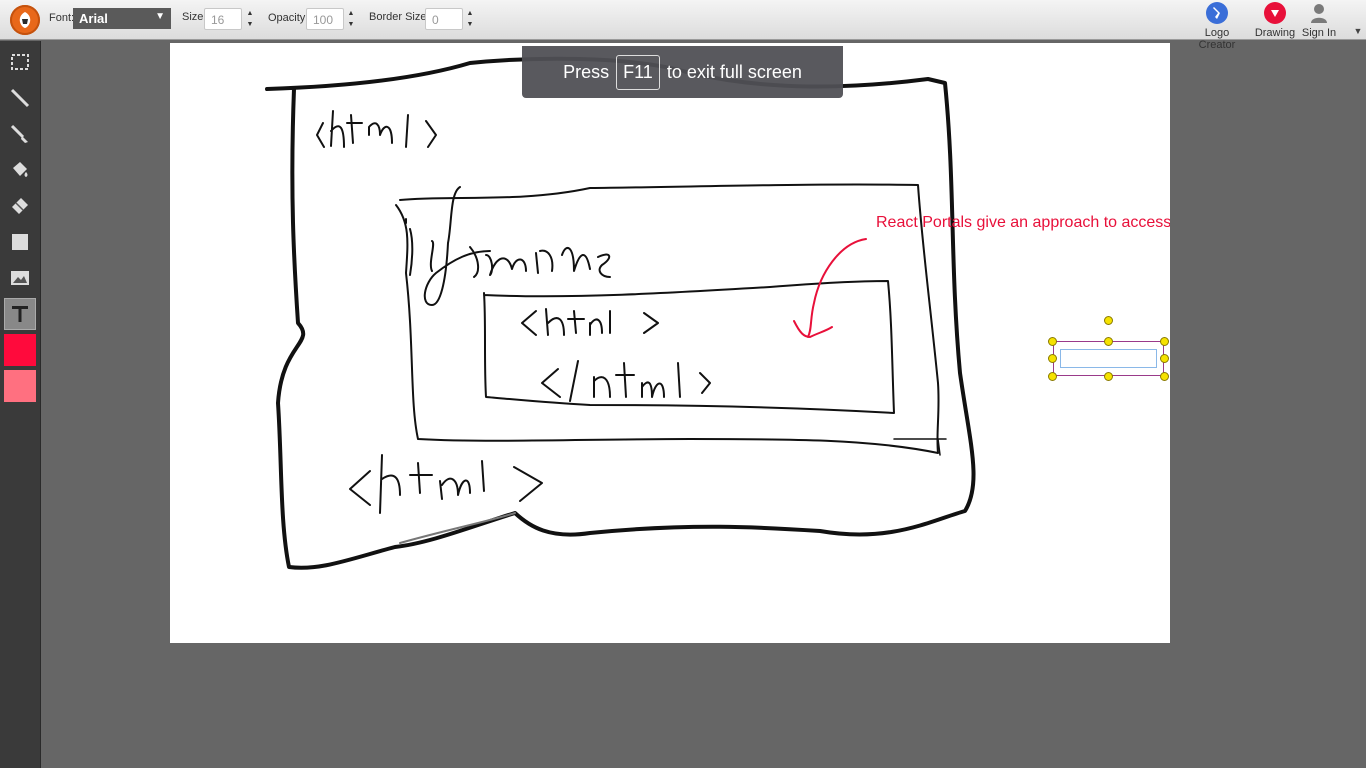 Image resolution: width=1366 pixels, height=768 pixels. What do you see at coordinates (376, 129) in the screenshot?
I see `html-scribble-top` at bounding box center [376, 129].